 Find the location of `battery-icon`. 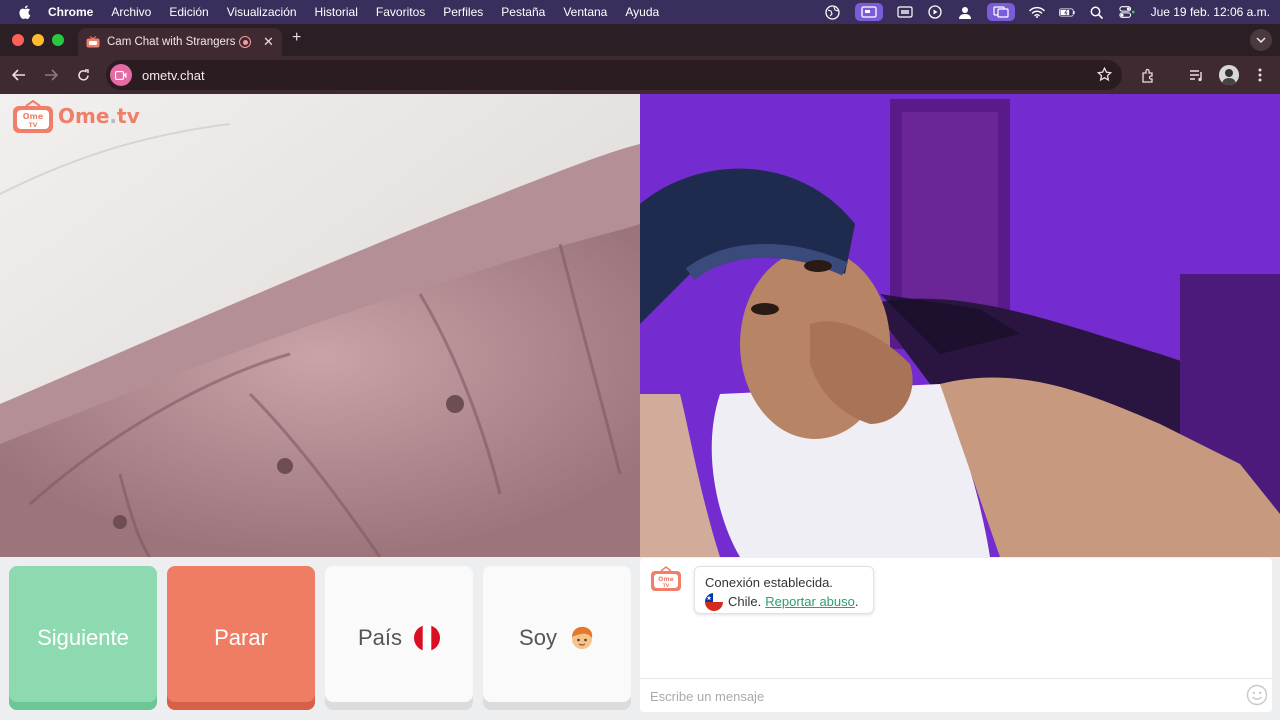

battery-icon is located at coordinates (1066, 12).